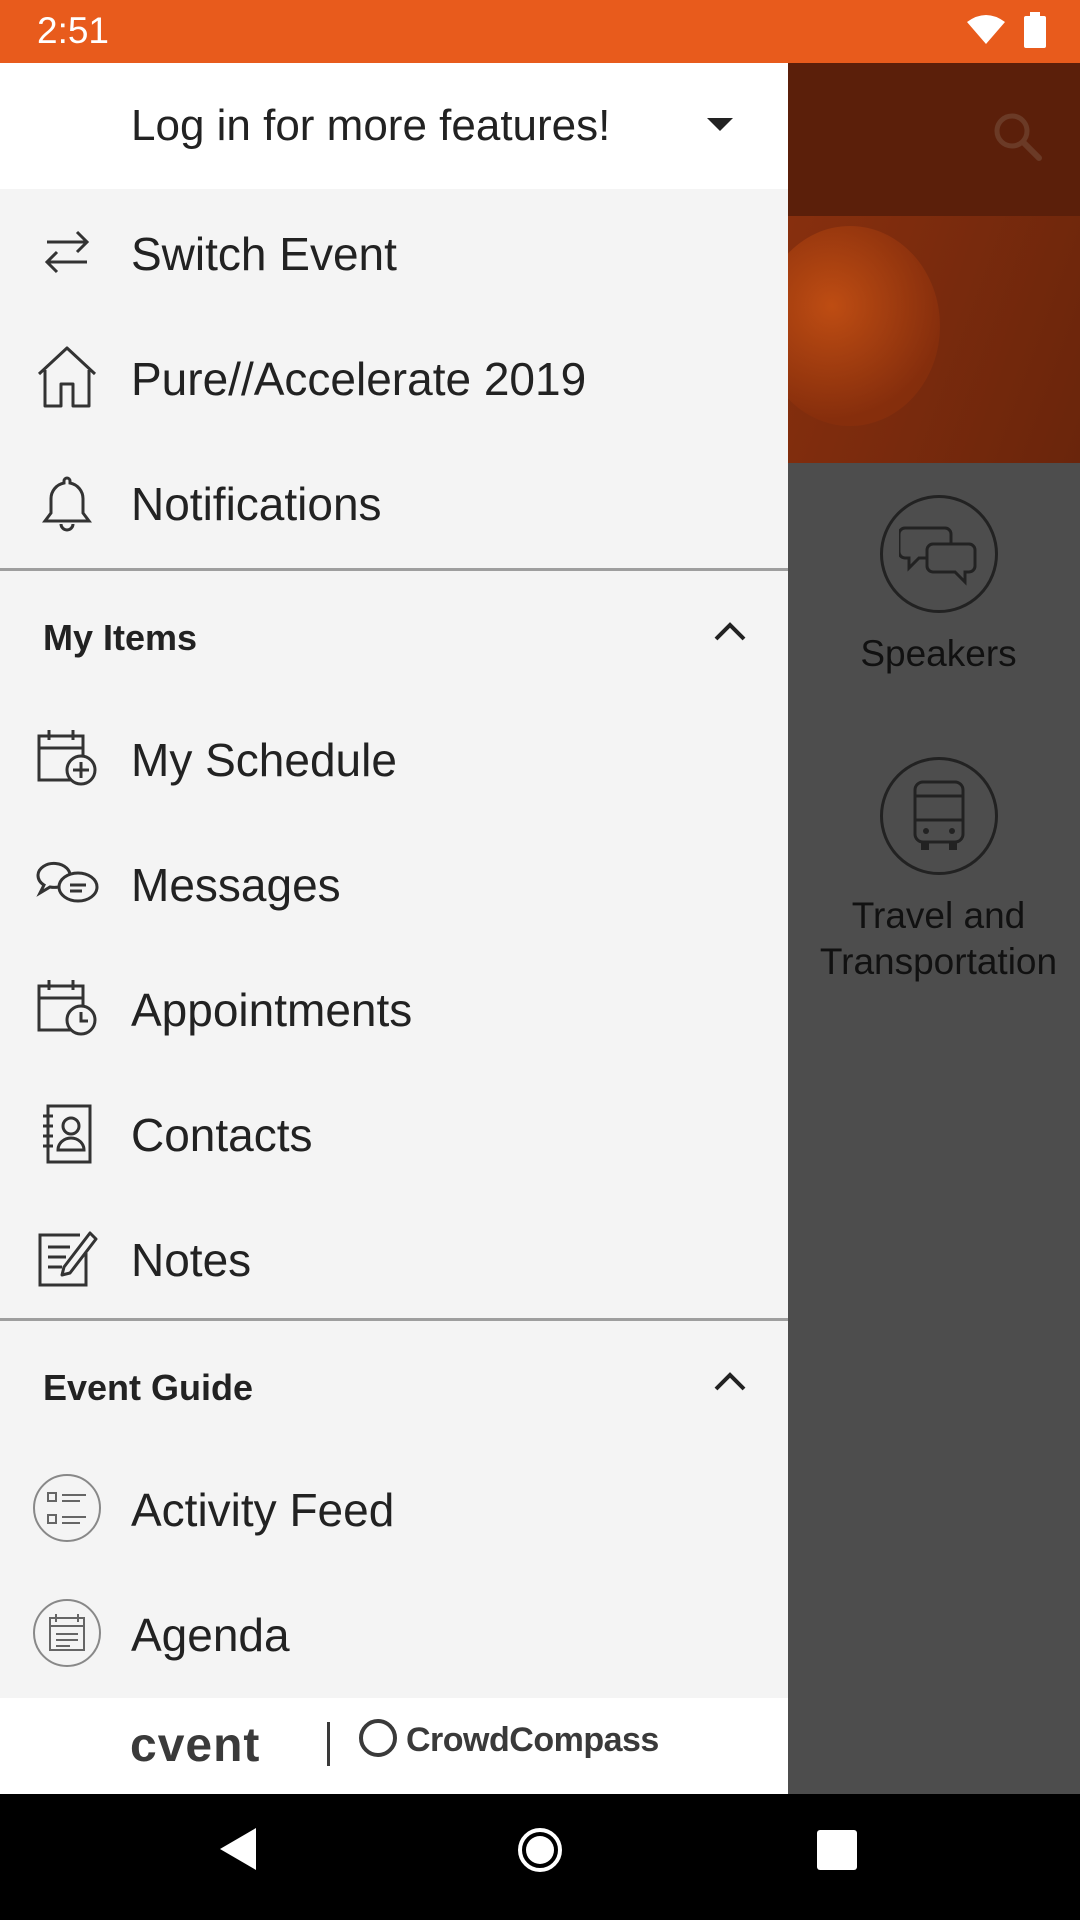 The image size is (1080, 1920). What do you see at coordinates (264, 254) in the screenshot?
I see `drawer-item-label: Switch Event` at bounding box center [264, 254].